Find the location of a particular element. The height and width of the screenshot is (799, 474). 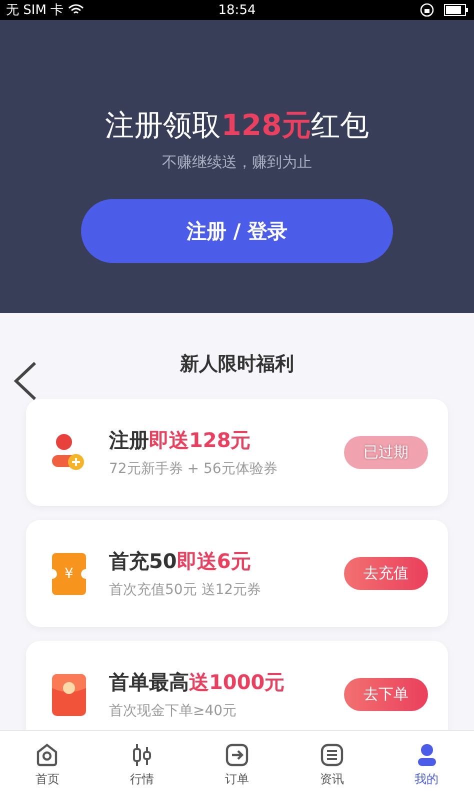

tab-item: 行情 is located at coordinates (142, 765).